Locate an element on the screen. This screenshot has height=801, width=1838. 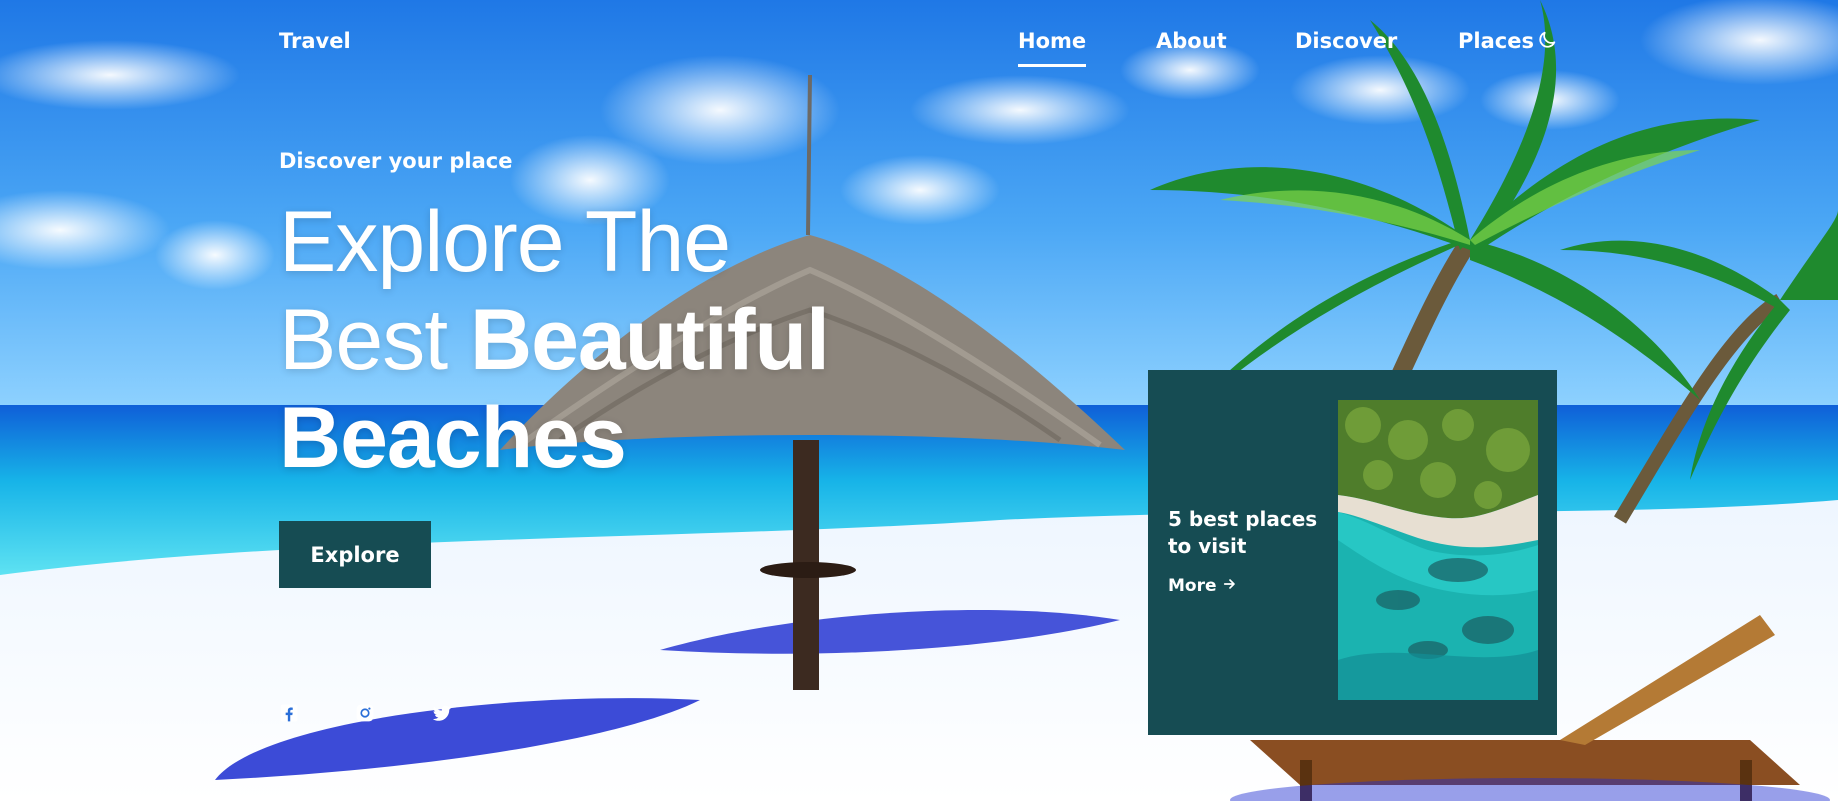
hero-title-bold-2: Beaches is located at coordinates (453, 438).